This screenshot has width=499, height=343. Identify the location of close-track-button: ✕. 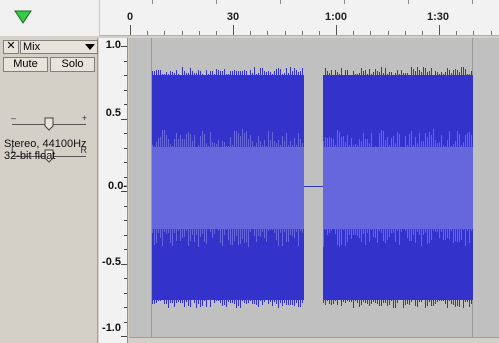
(11, 47).